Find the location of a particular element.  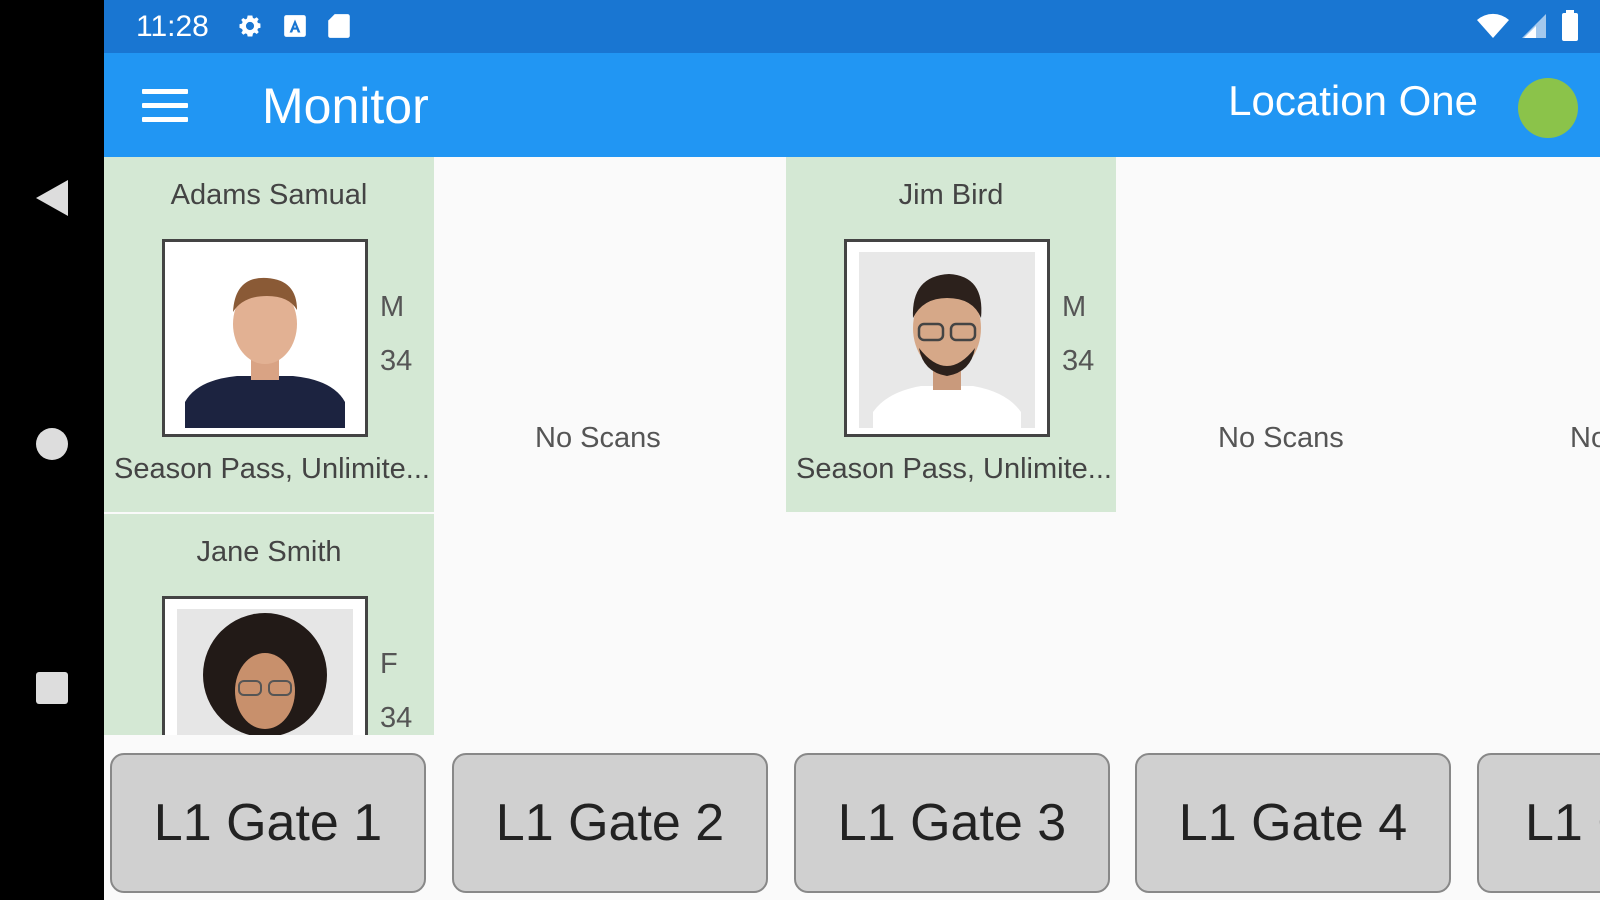

recents-icon is located at coordinates (52, 688).